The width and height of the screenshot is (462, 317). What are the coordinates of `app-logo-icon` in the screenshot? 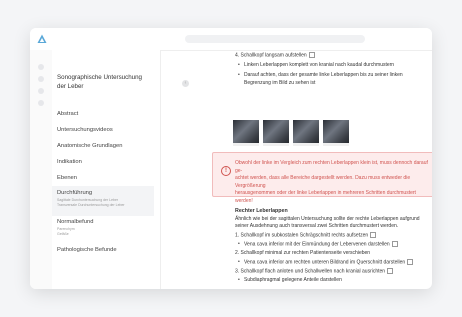 It's located at (42, 39).